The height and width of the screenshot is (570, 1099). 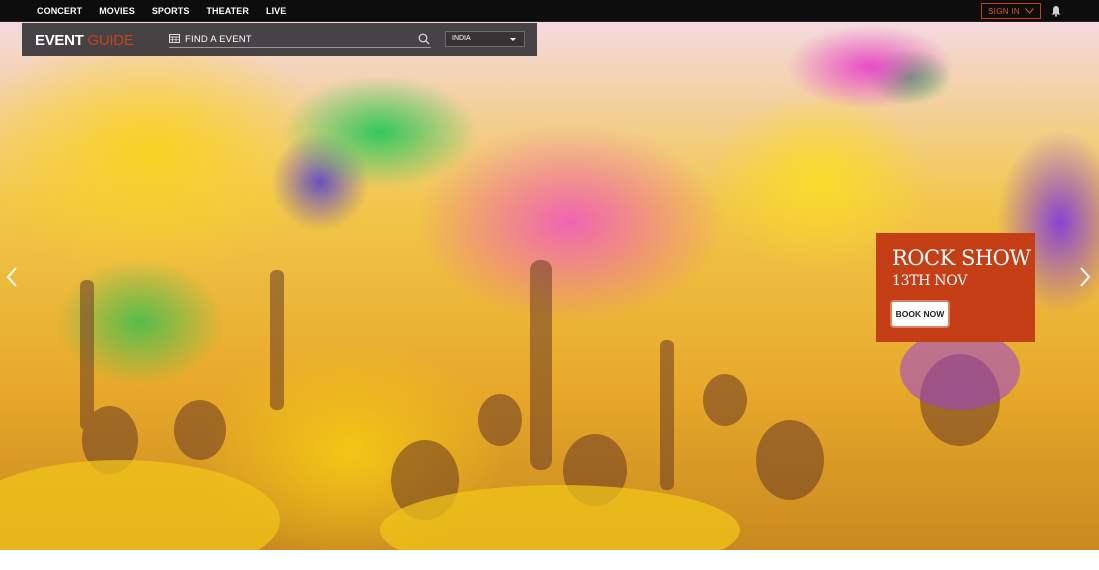 I want to click on search-input, so click(x=295, y=39).